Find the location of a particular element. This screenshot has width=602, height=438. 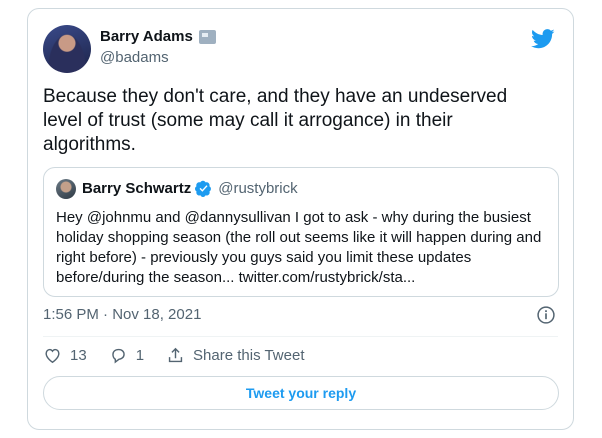

share-button: Share this Tweet is located at coordinates (235, 355).